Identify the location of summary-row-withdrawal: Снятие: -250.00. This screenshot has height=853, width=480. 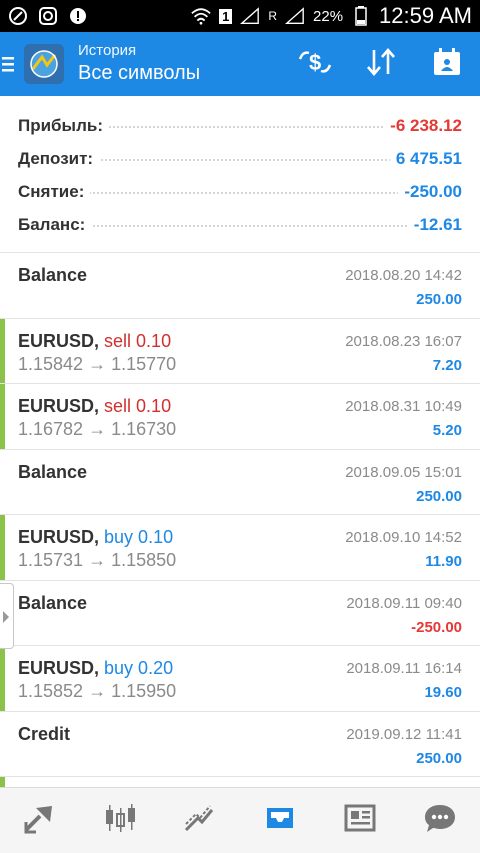
(240, 191).